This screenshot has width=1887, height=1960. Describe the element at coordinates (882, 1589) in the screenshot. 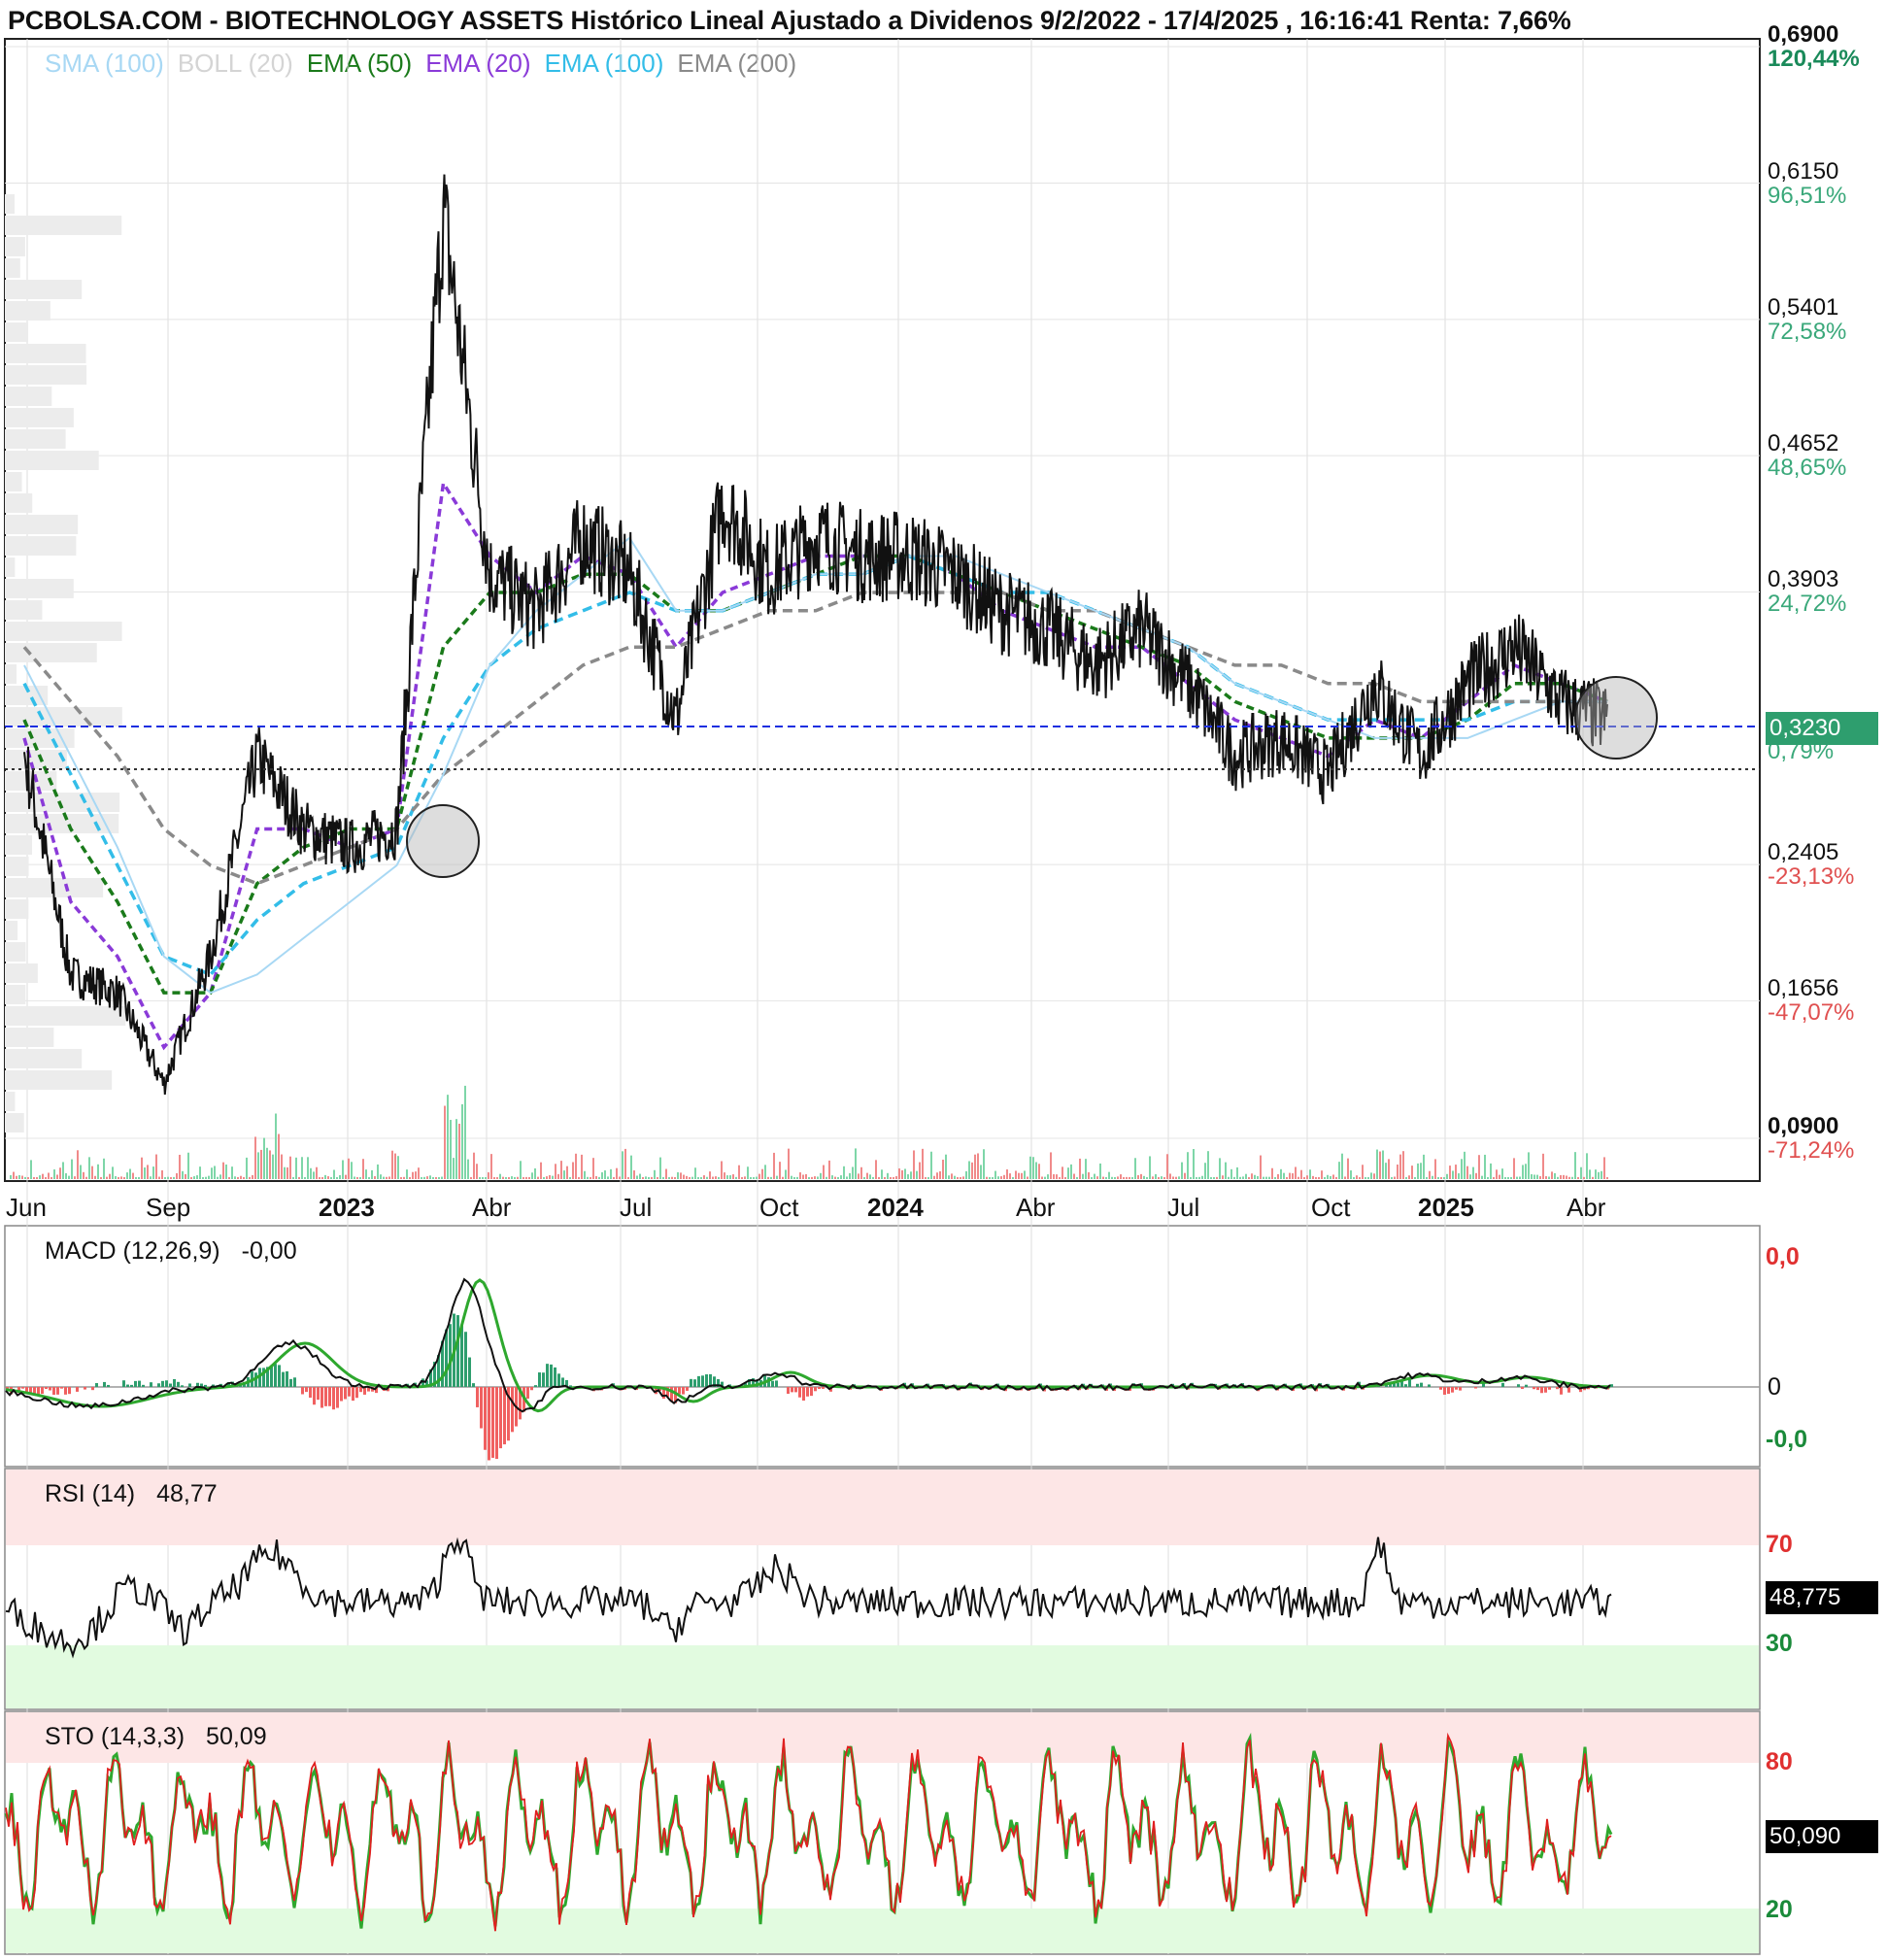

I see `rsi-panel` at that location.